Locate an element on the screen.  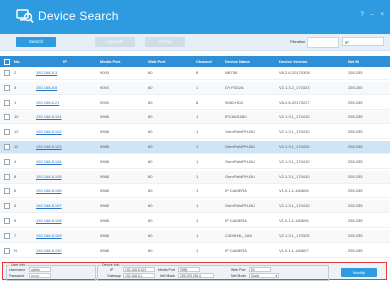
row-no: 4 is located at coordinates (15, 161).